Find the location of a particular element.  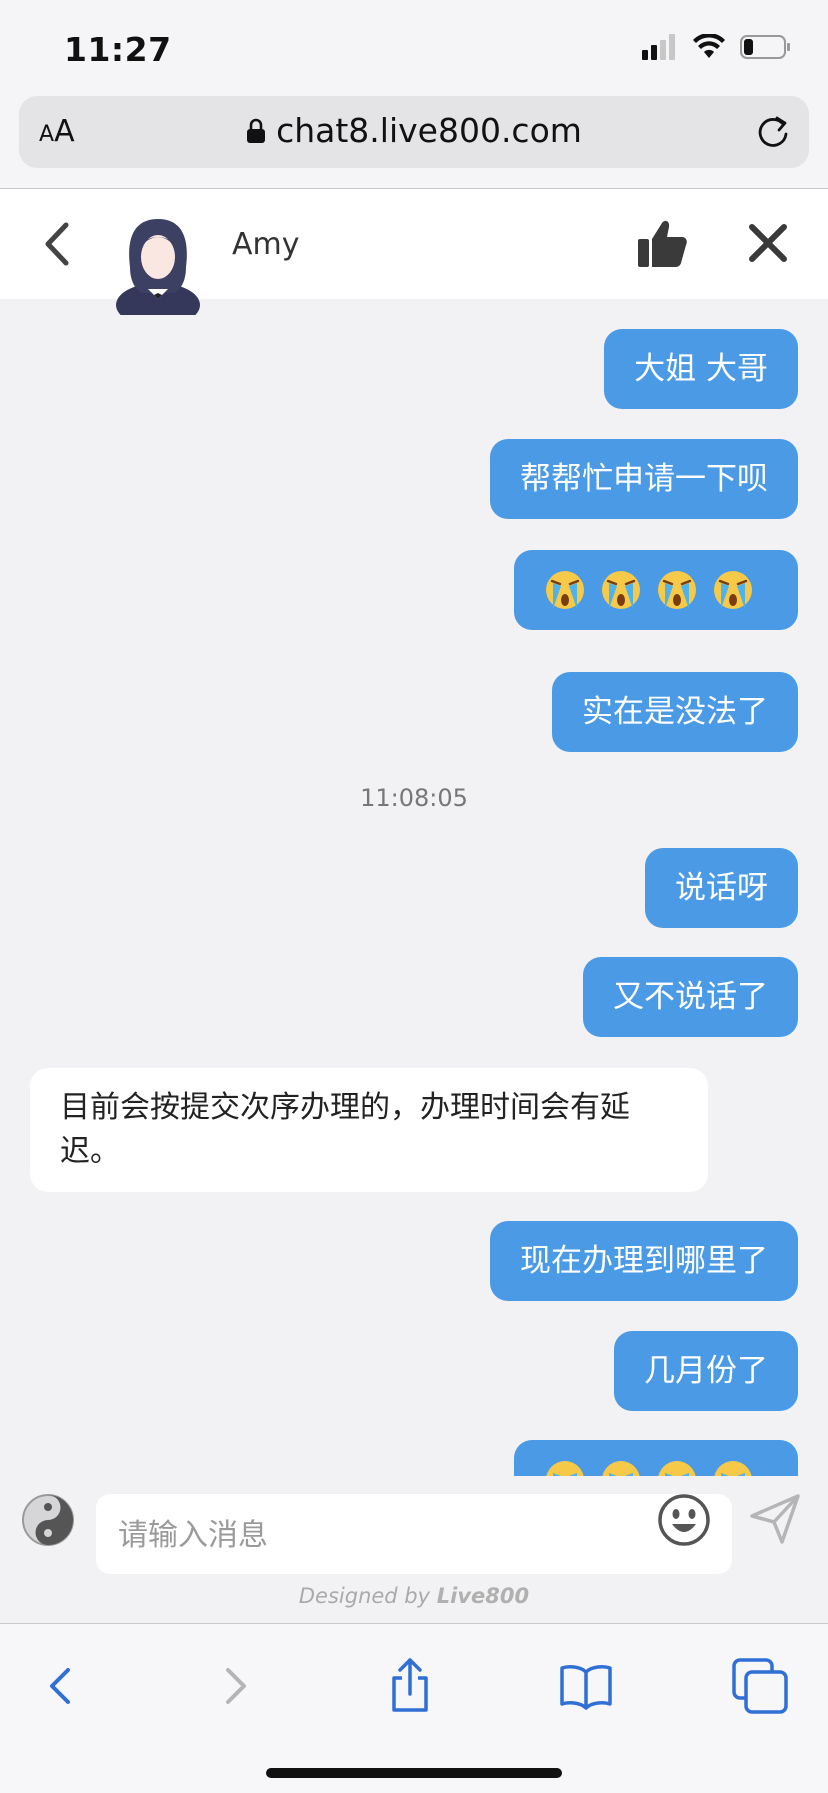

message-bubble-user: 帮帮忙申请一下呗 is located at coordinates (644, 479).